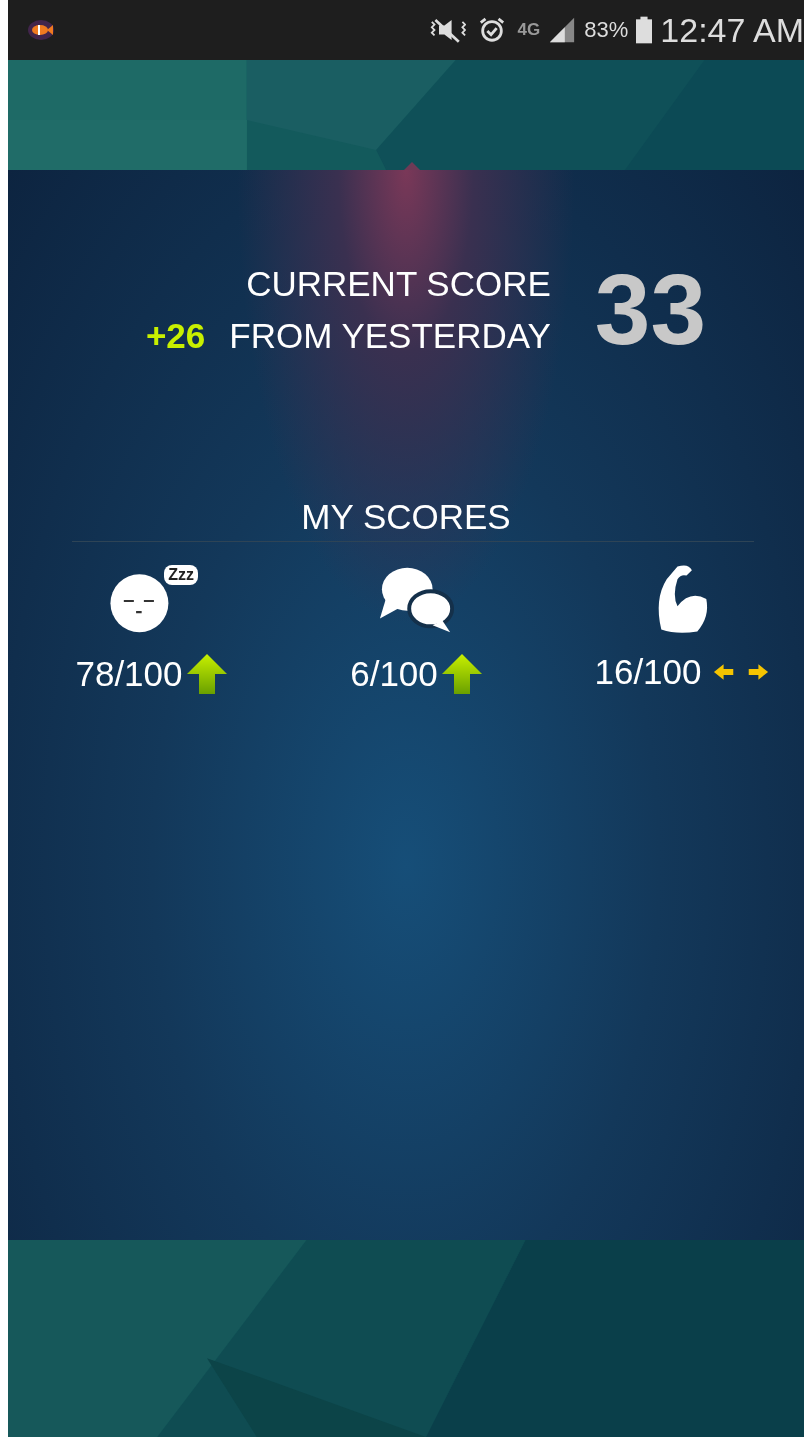  What do you see at coordinates (529, 30) in the screenshot?
I see `network-type: 4G` at bounding box center [529, 30].